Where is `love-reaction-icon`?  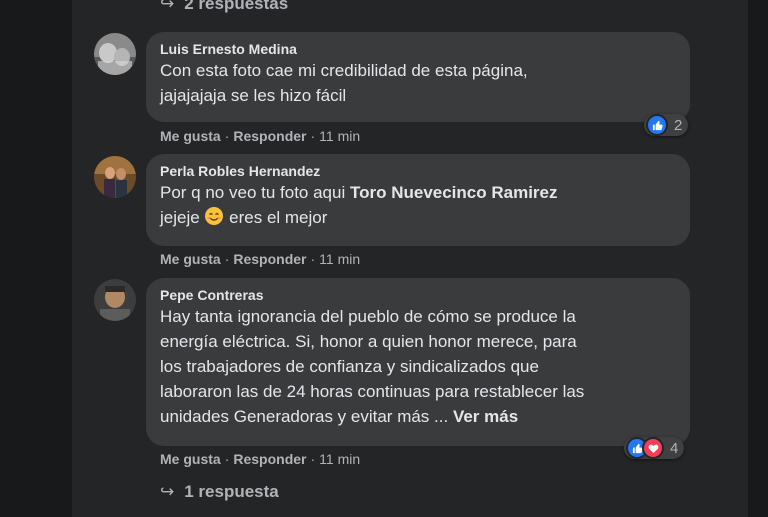 love-reaction-icon is located at coordinates (653, 448).